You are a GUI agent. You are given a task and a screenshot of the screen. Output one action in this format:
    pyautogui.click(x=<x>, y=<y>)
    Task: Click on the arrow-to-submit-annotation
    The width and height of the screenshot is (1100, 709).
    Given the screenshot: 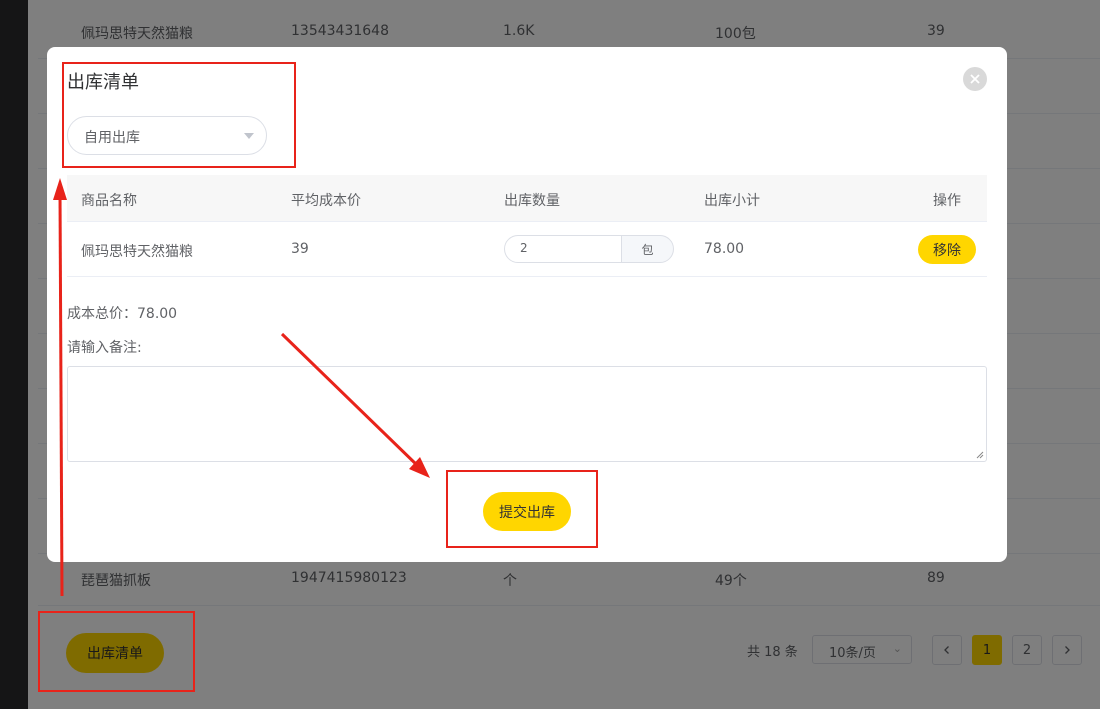 What is the action you would take?
    pyautogui.click(x=355, y=405)
    